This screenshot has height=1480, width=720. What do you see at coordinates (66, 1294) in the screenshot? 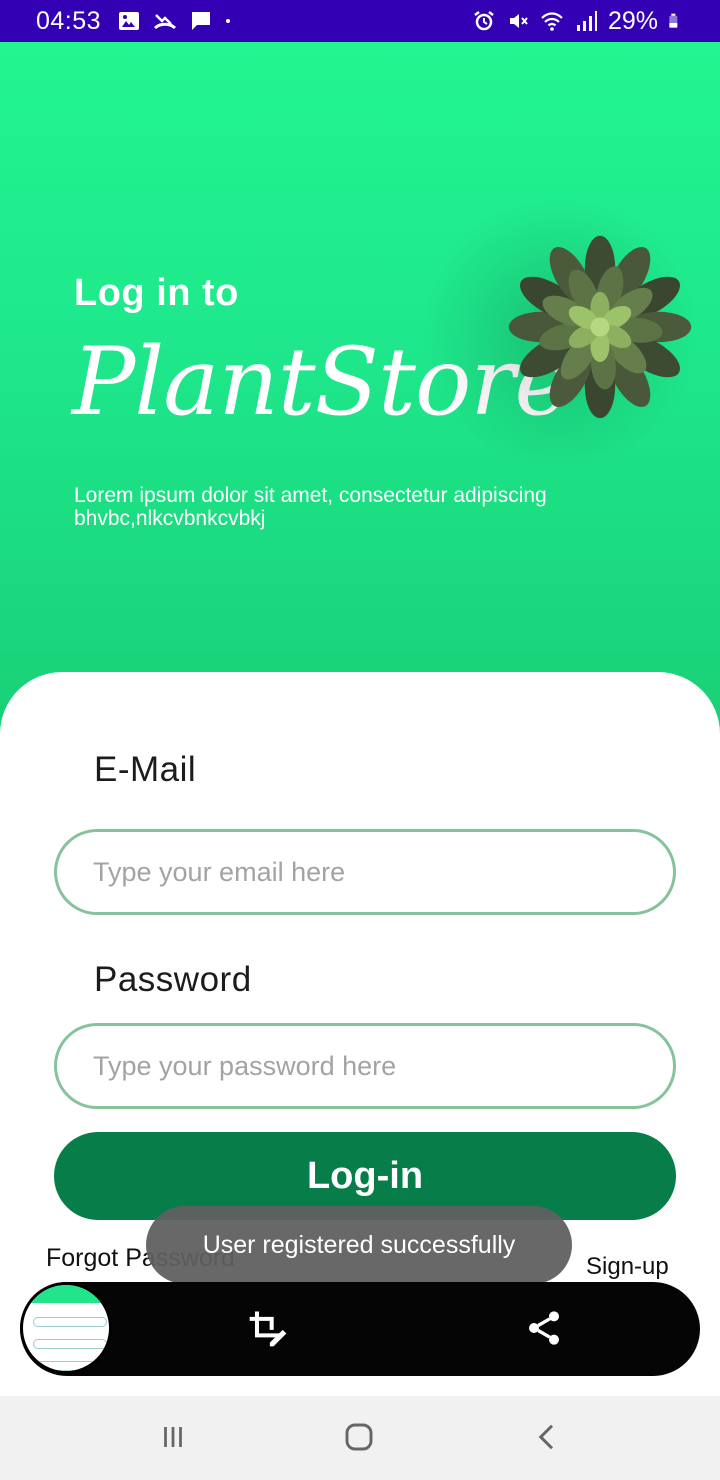
I see `thumbnail-header` at bounding box center [66, 1294].